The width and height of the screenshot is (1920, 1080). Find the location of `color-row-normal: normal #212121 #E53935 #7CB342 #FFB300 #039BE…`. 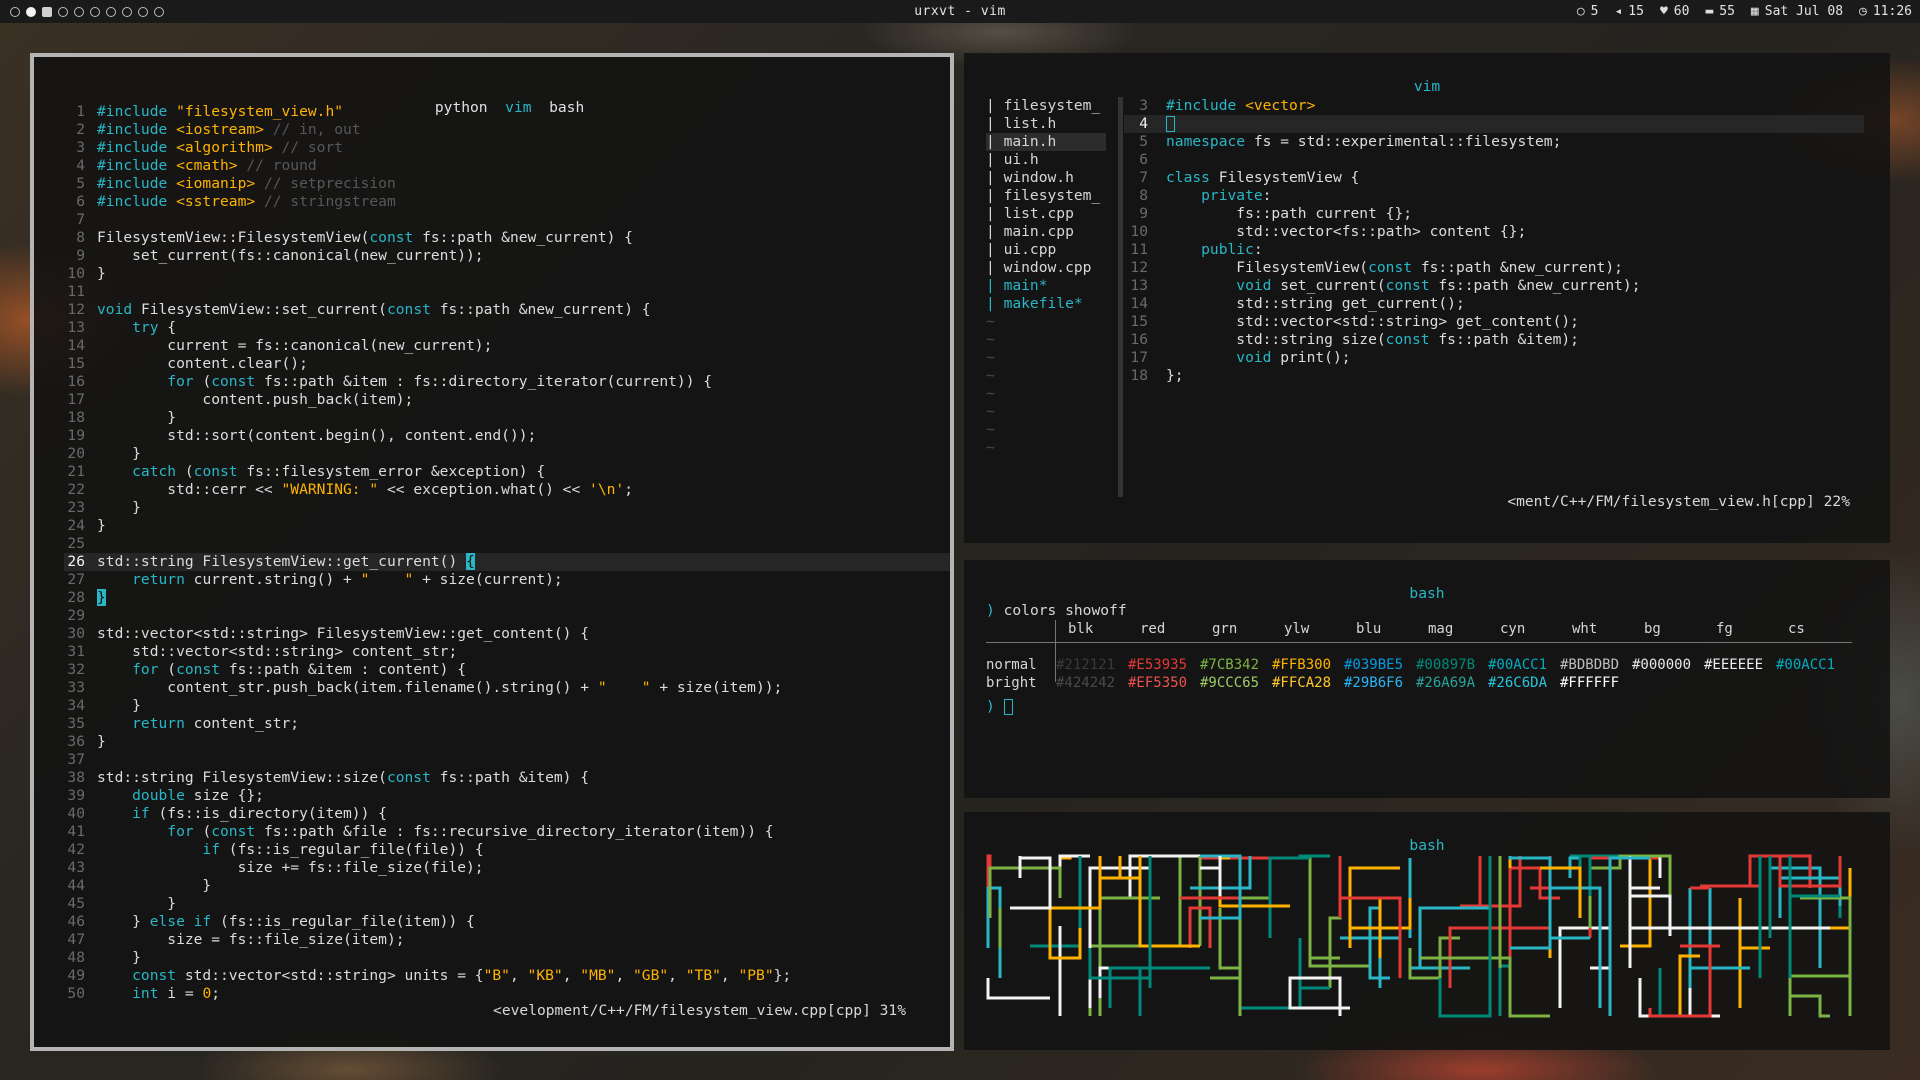

color-row-normal: normal #212121 #E53935 #7CB342 #FFB300 #039BE… is located at coordinates (1417, 665).